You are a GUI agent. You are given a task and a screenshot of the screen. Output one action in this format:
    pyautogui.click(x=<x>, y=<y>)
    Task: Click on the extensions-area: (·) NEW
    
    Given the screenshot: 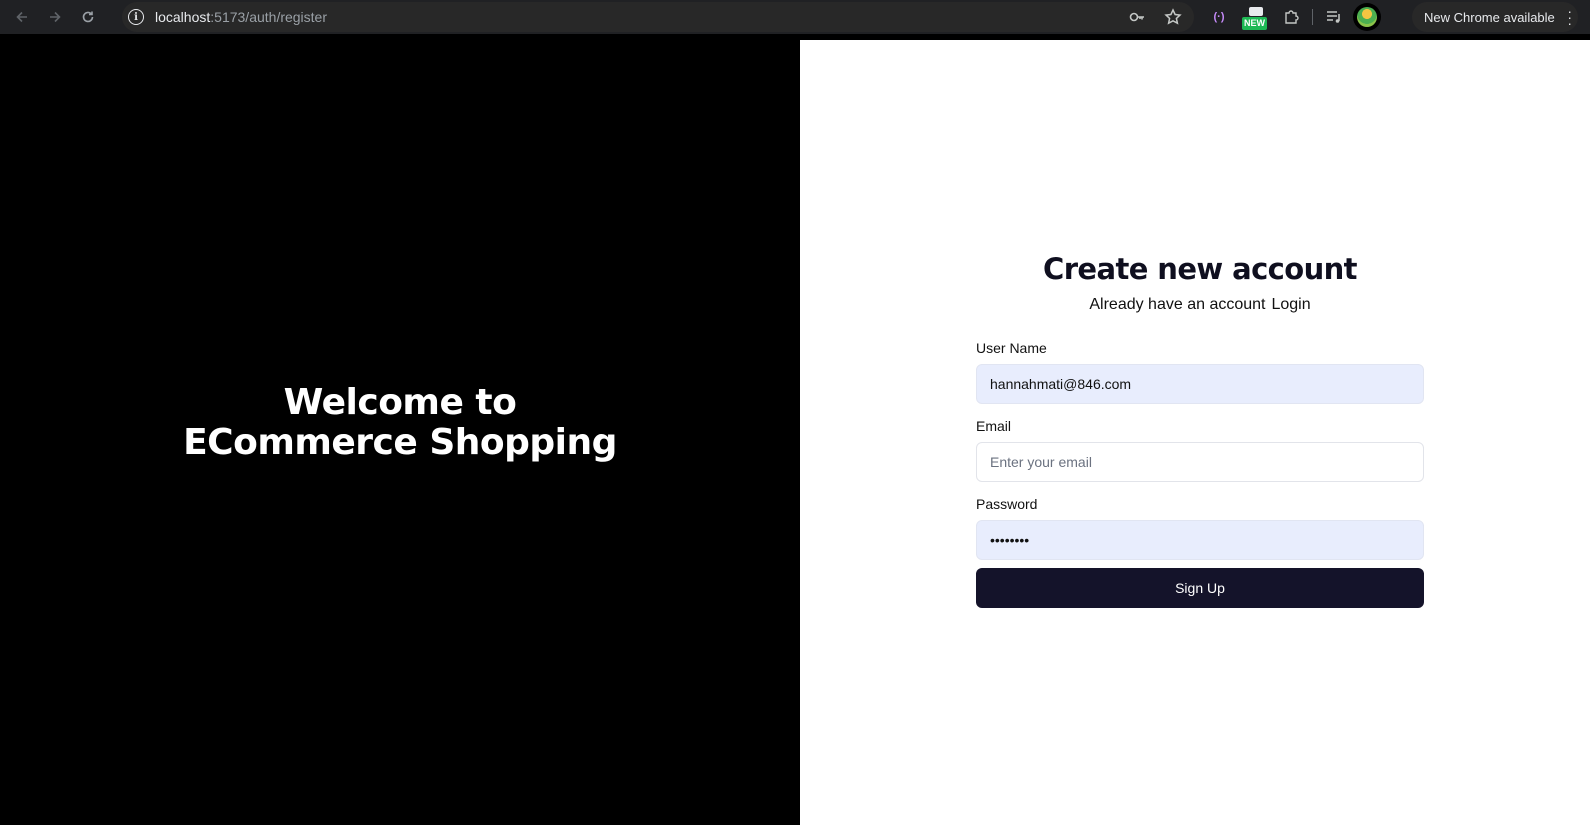 What is the action you would take?
    pyautogui.click(x=1294, y=17)
    